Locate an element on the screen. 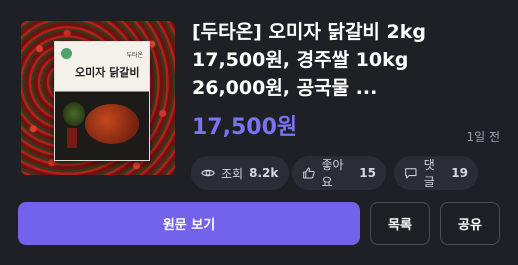  posted-time: 1일 전 is located at coordinates (483, 137).